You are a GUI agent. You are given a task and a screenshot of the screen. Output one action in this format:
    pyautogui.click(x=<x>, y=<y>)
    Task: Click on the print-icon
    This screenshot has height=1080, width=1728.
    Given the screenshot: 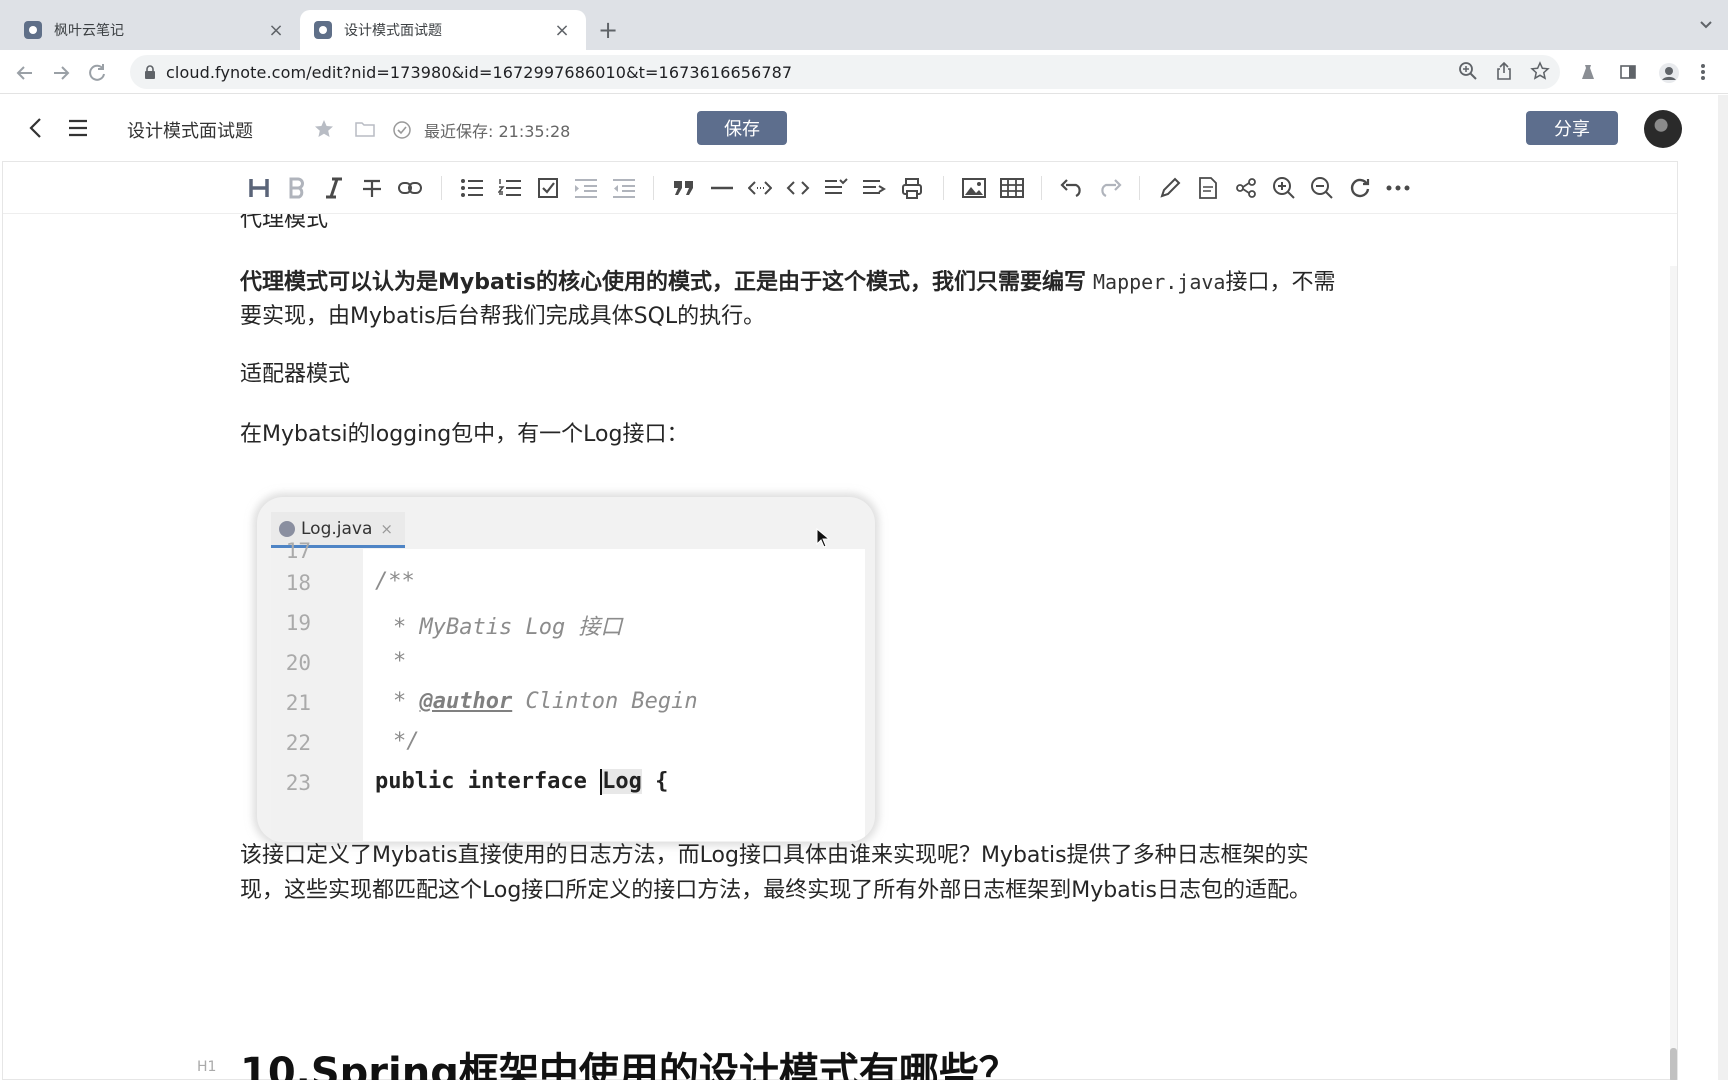 What is the action you would take?
    pyautogui.click(x=912, y=188)
    